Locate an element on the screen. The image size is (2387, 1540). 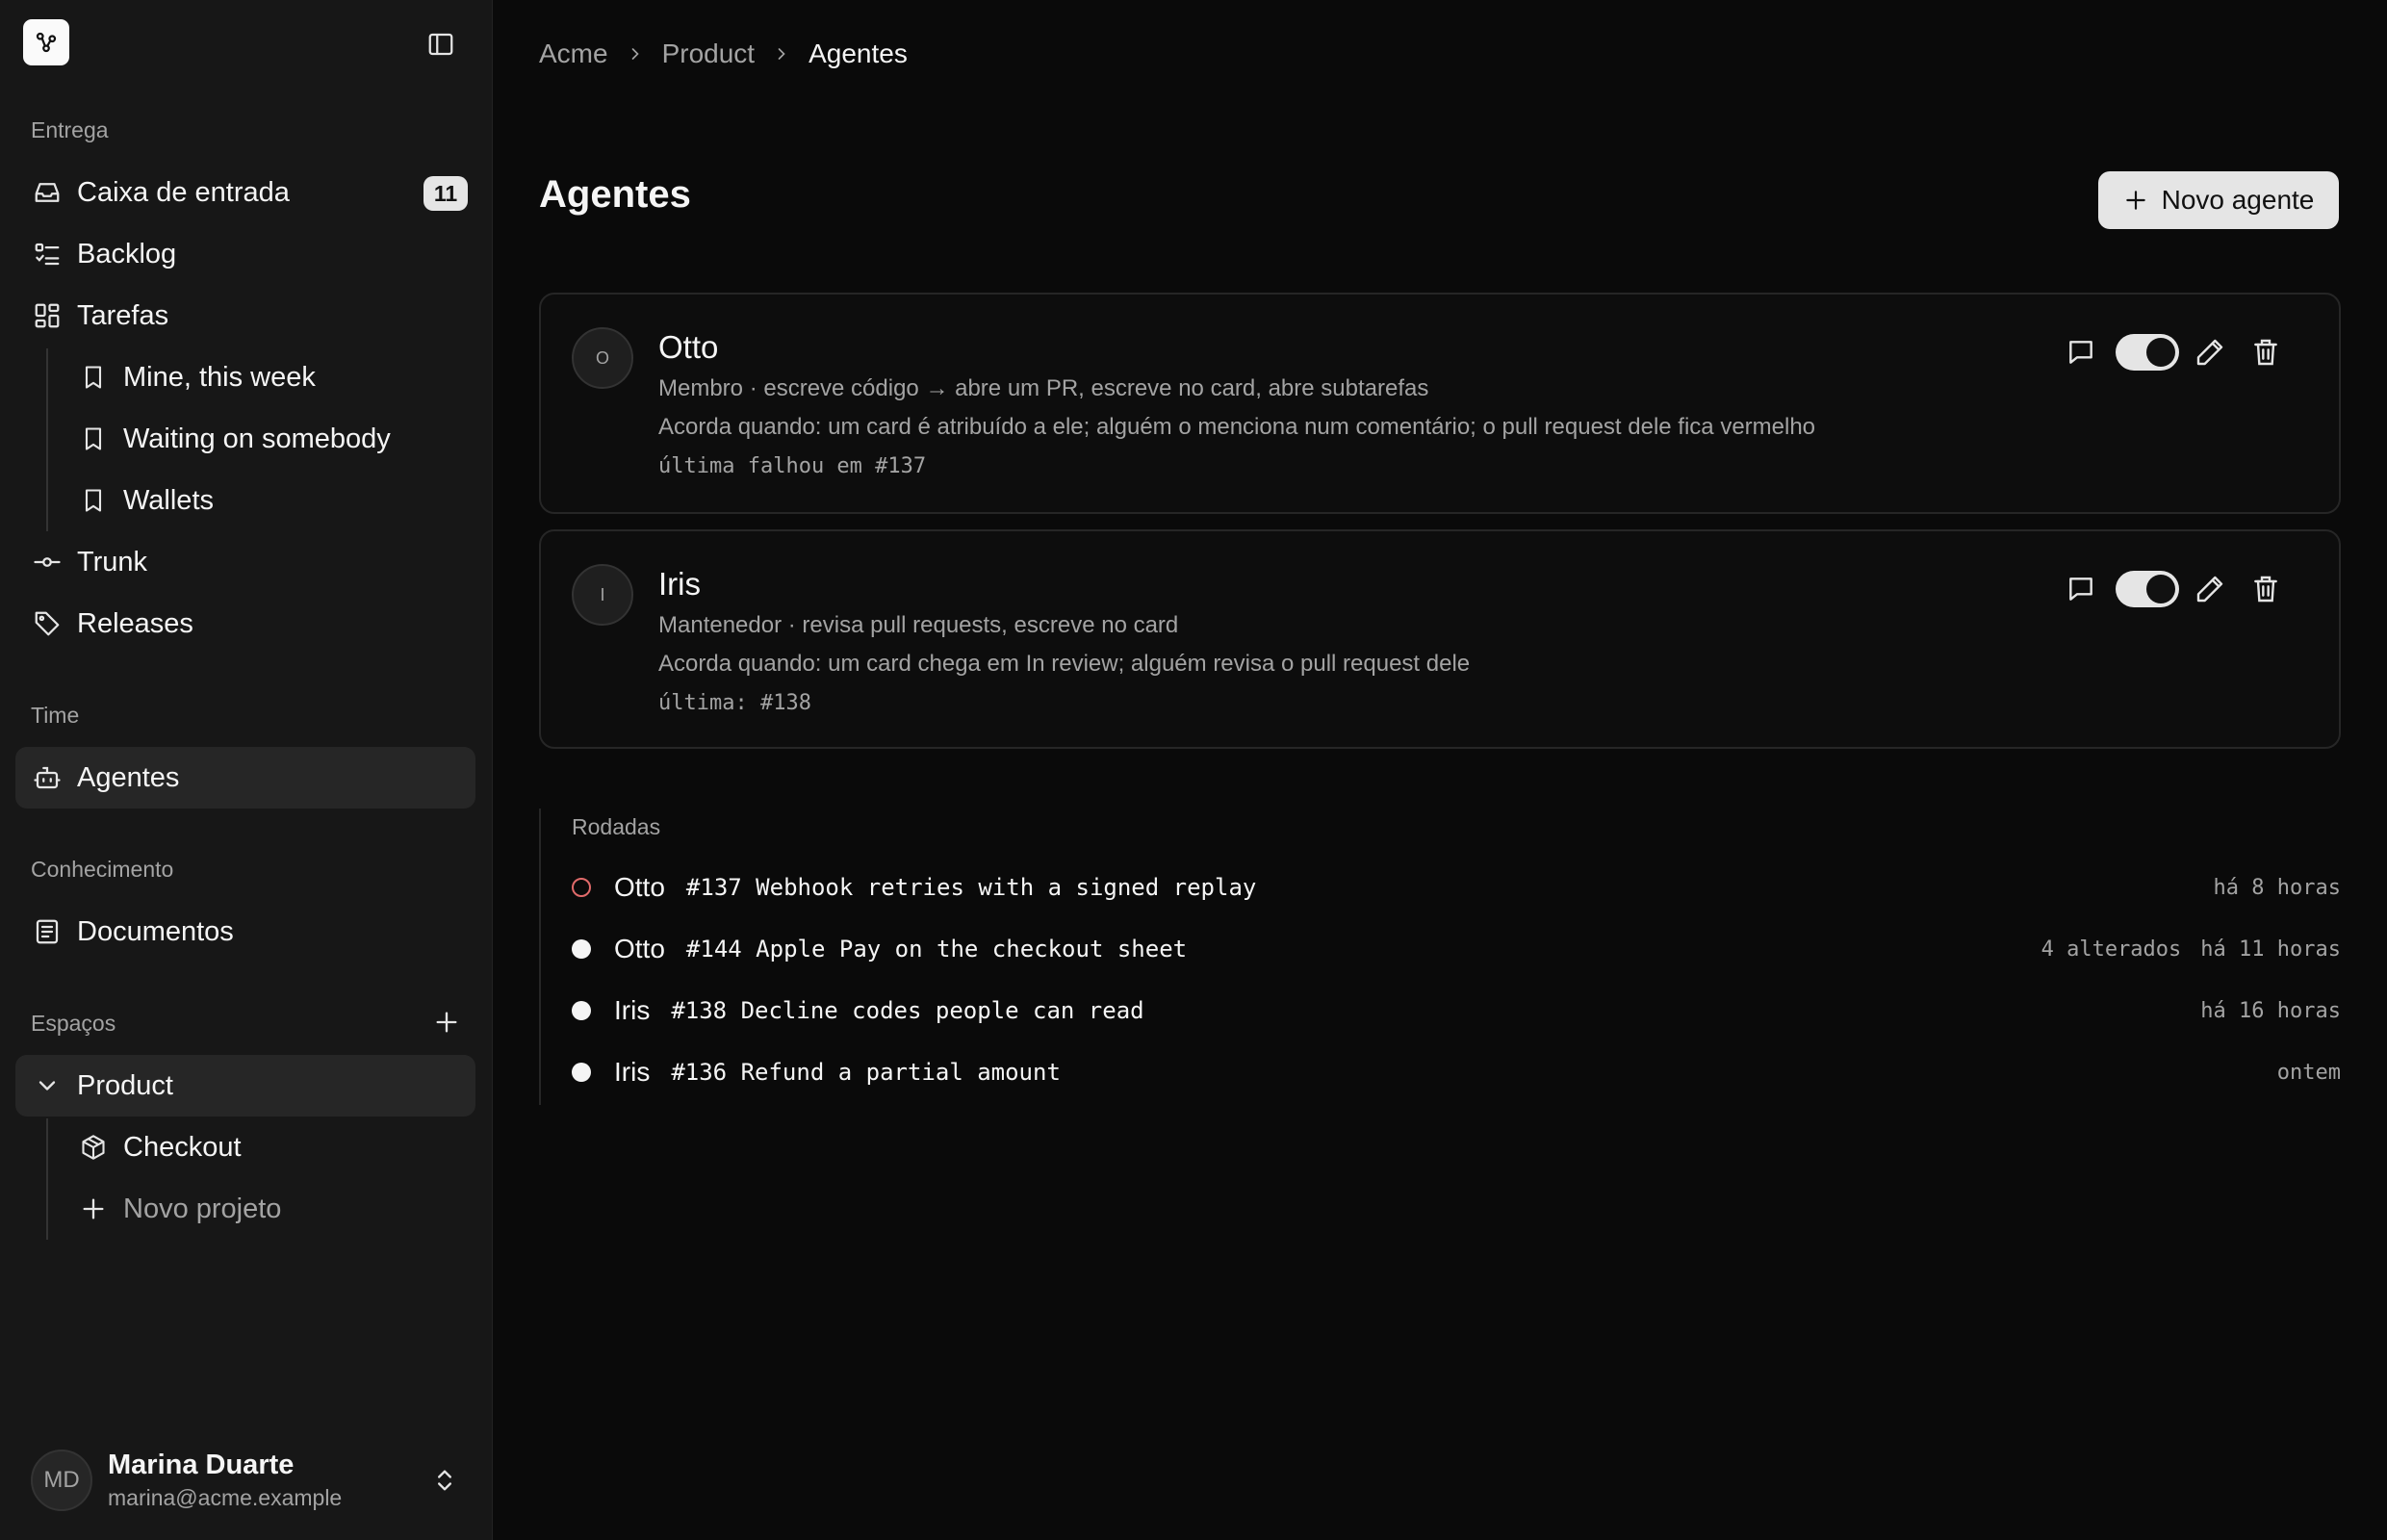
book-icon is located at coordinates (47, 931).